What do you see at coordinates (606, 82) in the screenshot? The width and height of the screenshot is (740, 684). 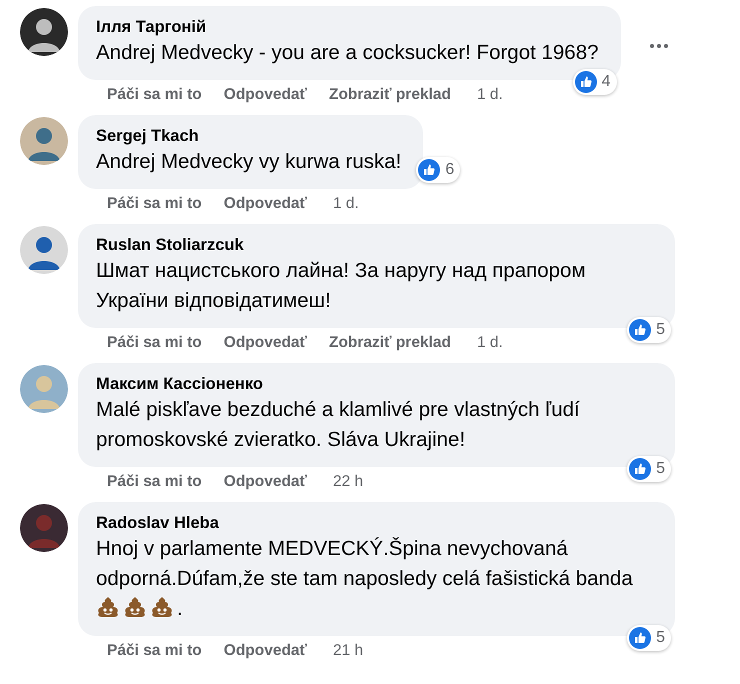 I see `reaction-count: 4` at bounding box center [606, 82].